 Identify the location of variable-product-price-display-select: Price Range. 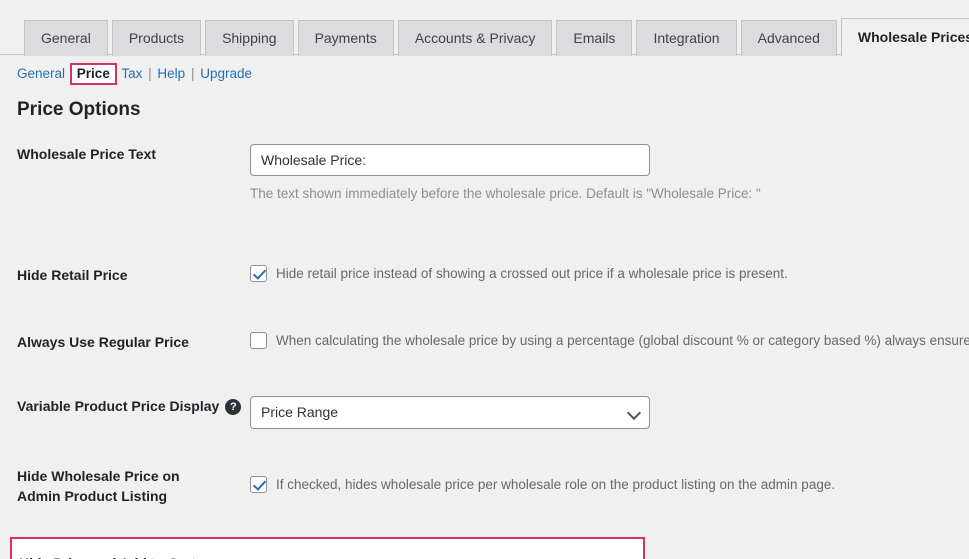
(450, 412).